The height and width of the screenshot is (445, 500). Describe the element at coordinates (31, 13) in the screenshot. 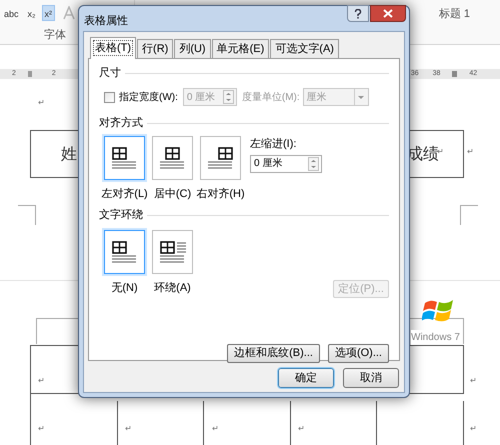

I see `format-button: x₂` at that location.